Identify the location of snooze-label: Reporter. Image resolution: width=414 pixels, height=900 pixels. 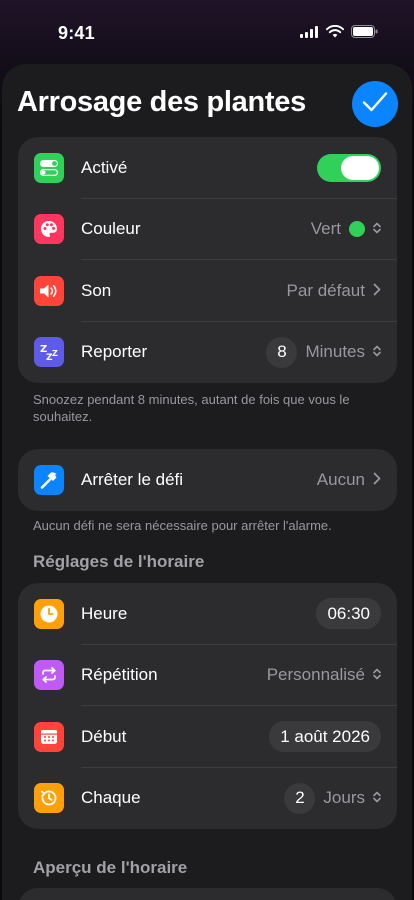
(114, 352).